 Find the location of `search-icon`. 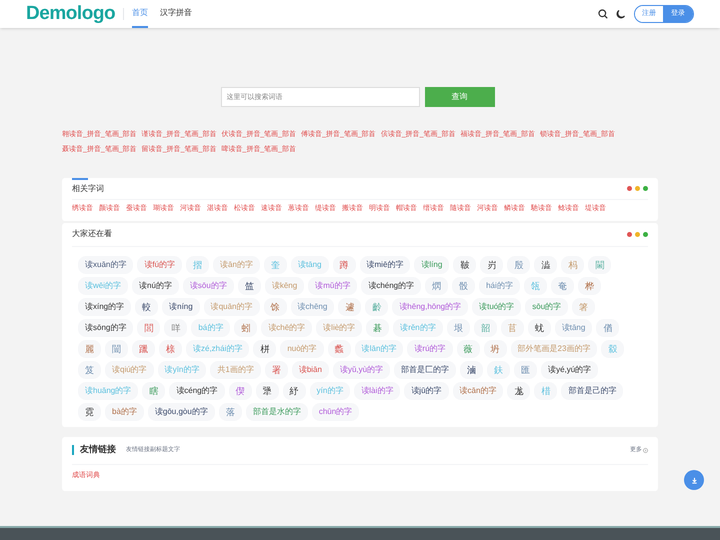

search-icon is located at coordinates (603, 14).